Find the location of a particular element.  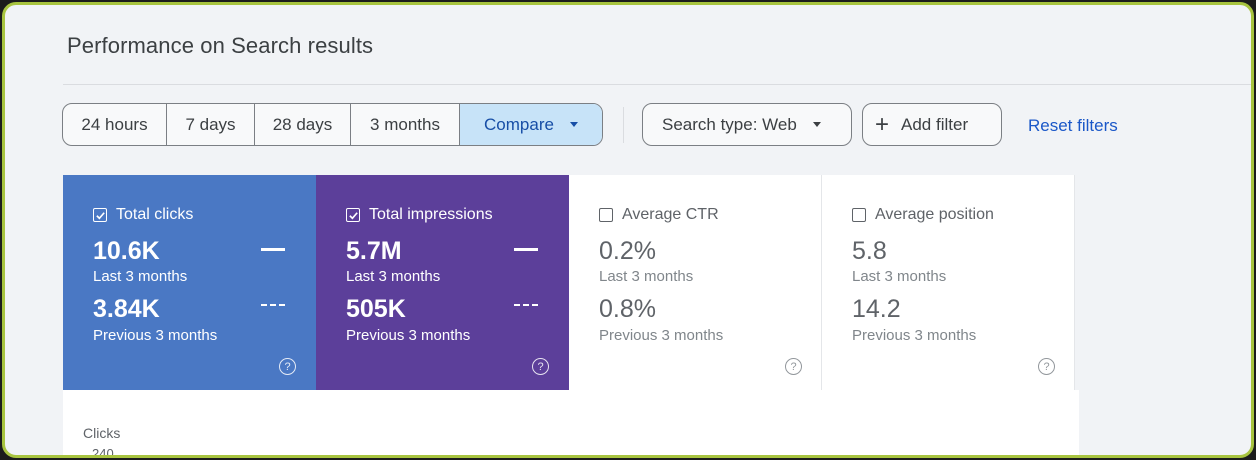

range-label: 3 months is located at coordinates (405, 124).